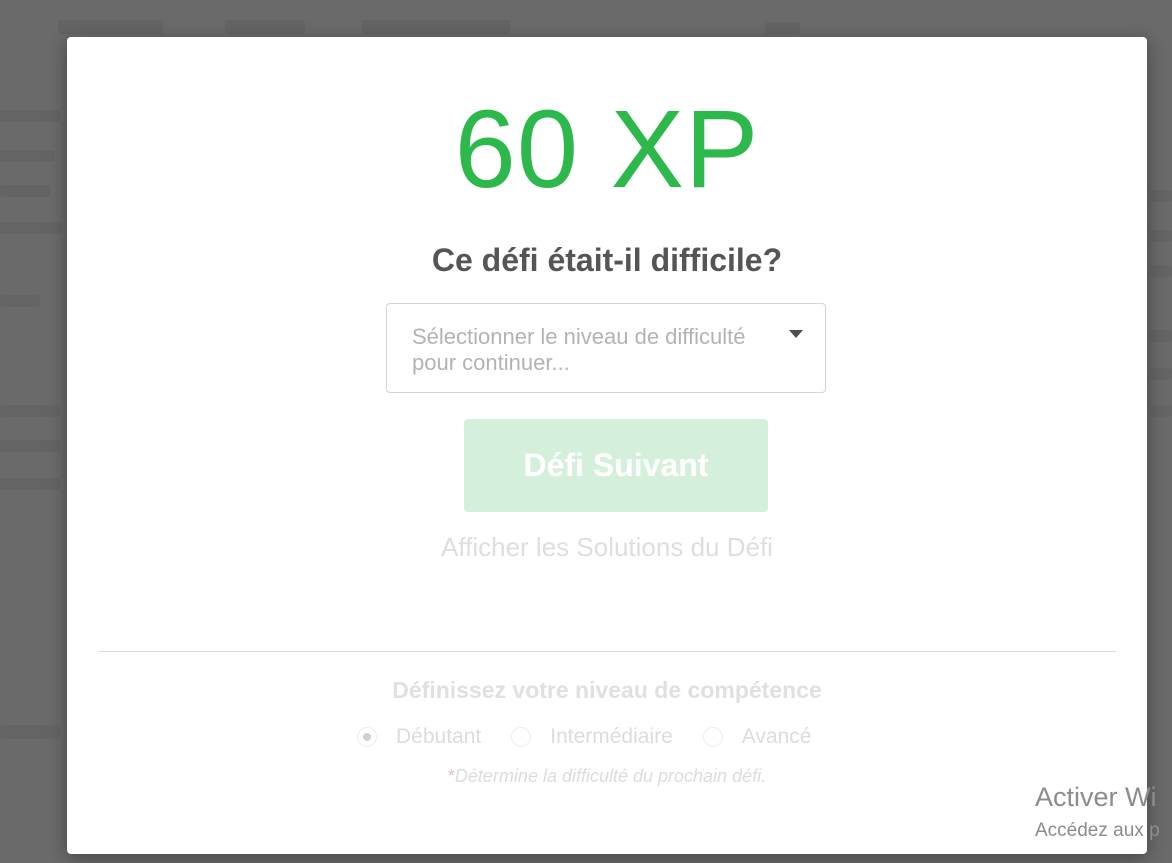  I want to click on skill-level-radio-group: Débutant Intermédiaire Avancé, so click(599, 737).